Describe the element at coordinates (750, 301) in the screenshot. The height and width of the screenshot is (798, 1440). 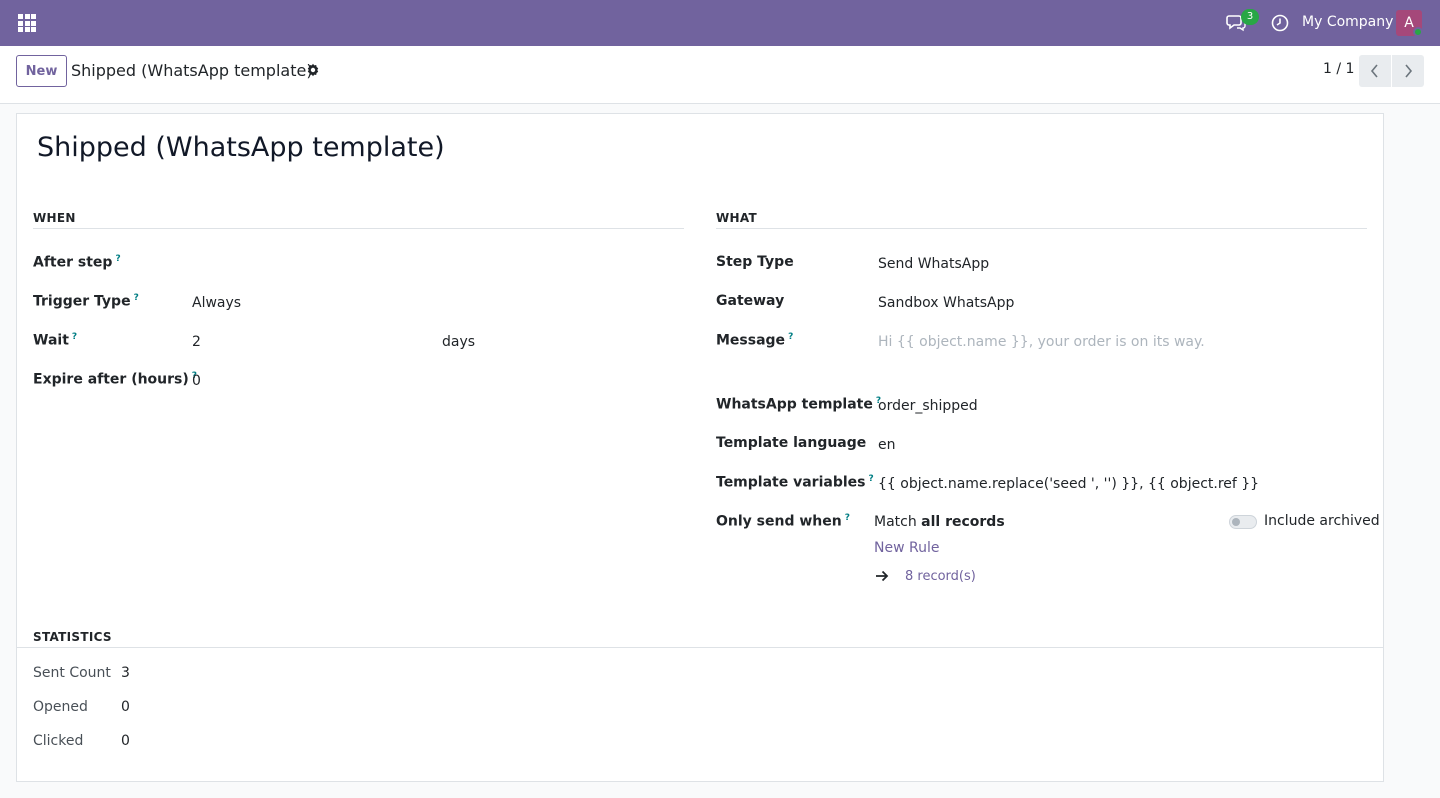
I see `gateway-label: Gateway` at that location.